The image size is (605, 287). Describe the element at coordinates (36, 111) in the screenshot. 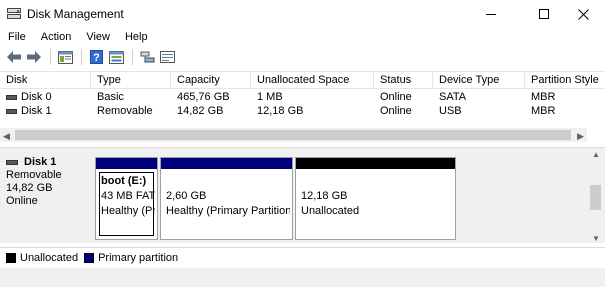

I see `cell-disk: Disk 1` at that location.